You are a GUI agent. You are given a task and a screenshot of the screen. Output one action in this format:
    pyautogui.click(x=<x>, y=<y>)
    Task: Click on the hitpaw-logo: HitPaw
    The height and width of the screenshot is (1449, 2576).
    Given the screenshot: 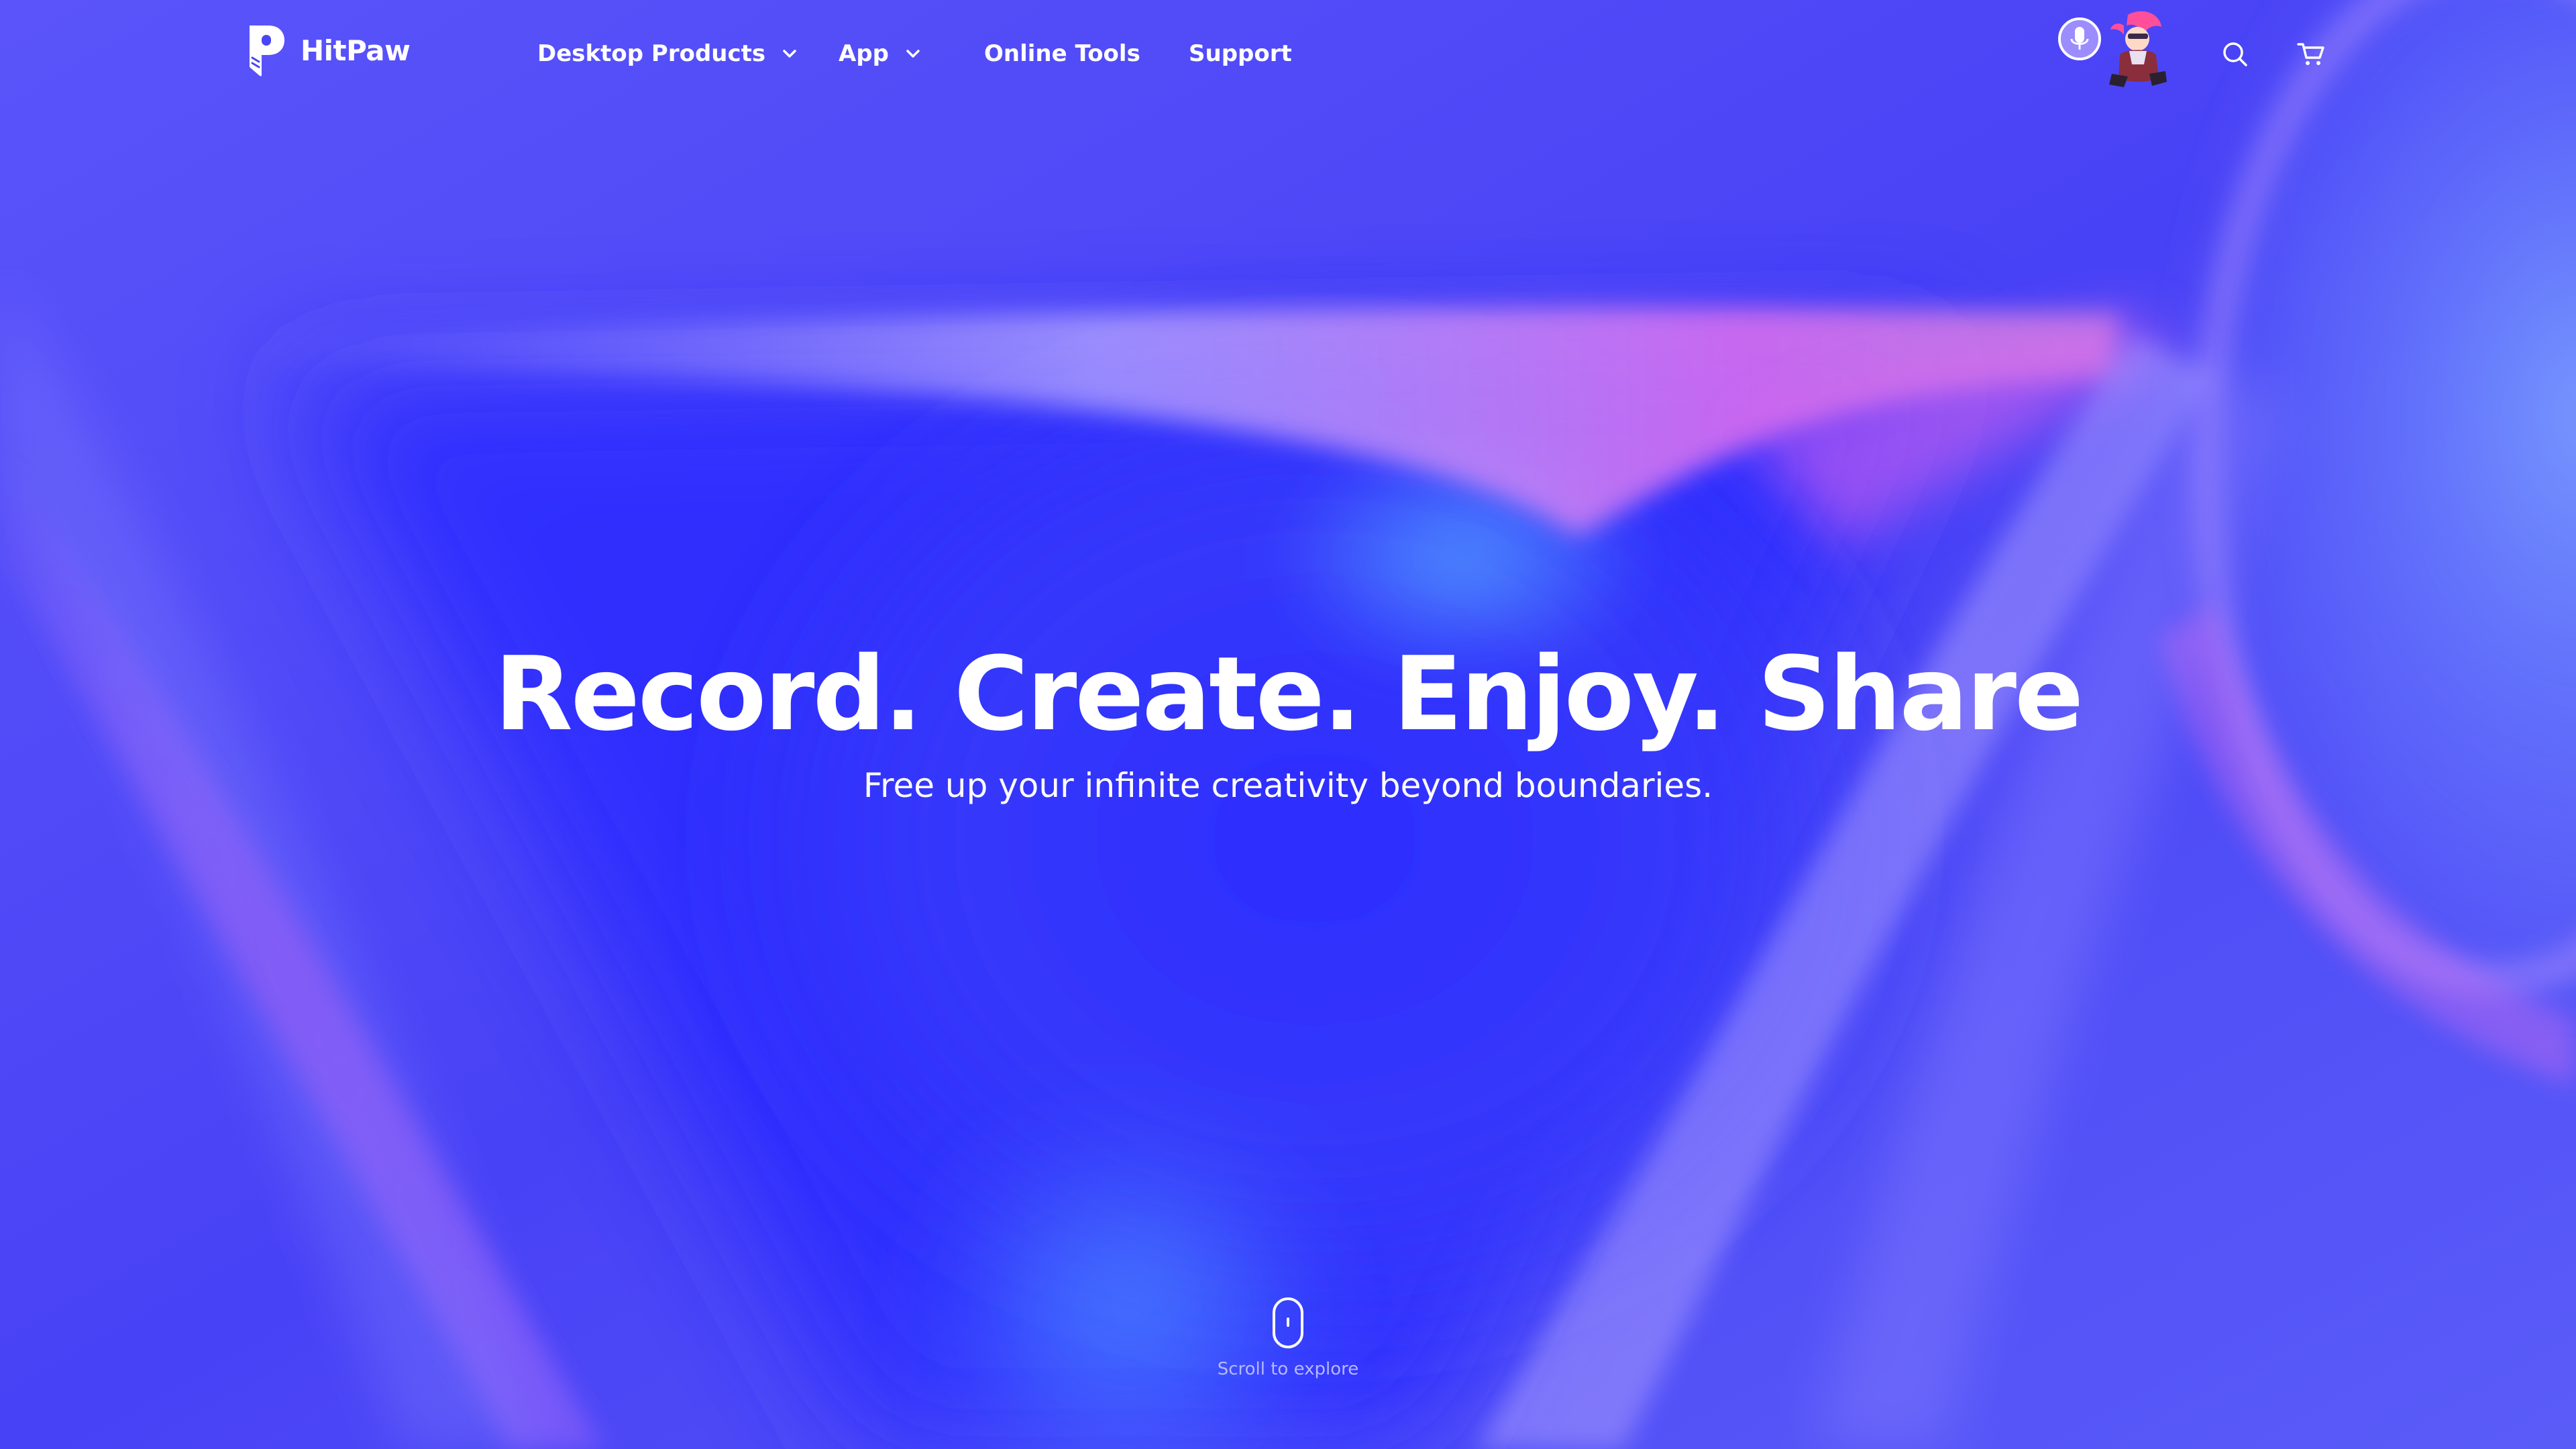 What is the action you would take?
    pyautogui.click(x=328, y=50)
    